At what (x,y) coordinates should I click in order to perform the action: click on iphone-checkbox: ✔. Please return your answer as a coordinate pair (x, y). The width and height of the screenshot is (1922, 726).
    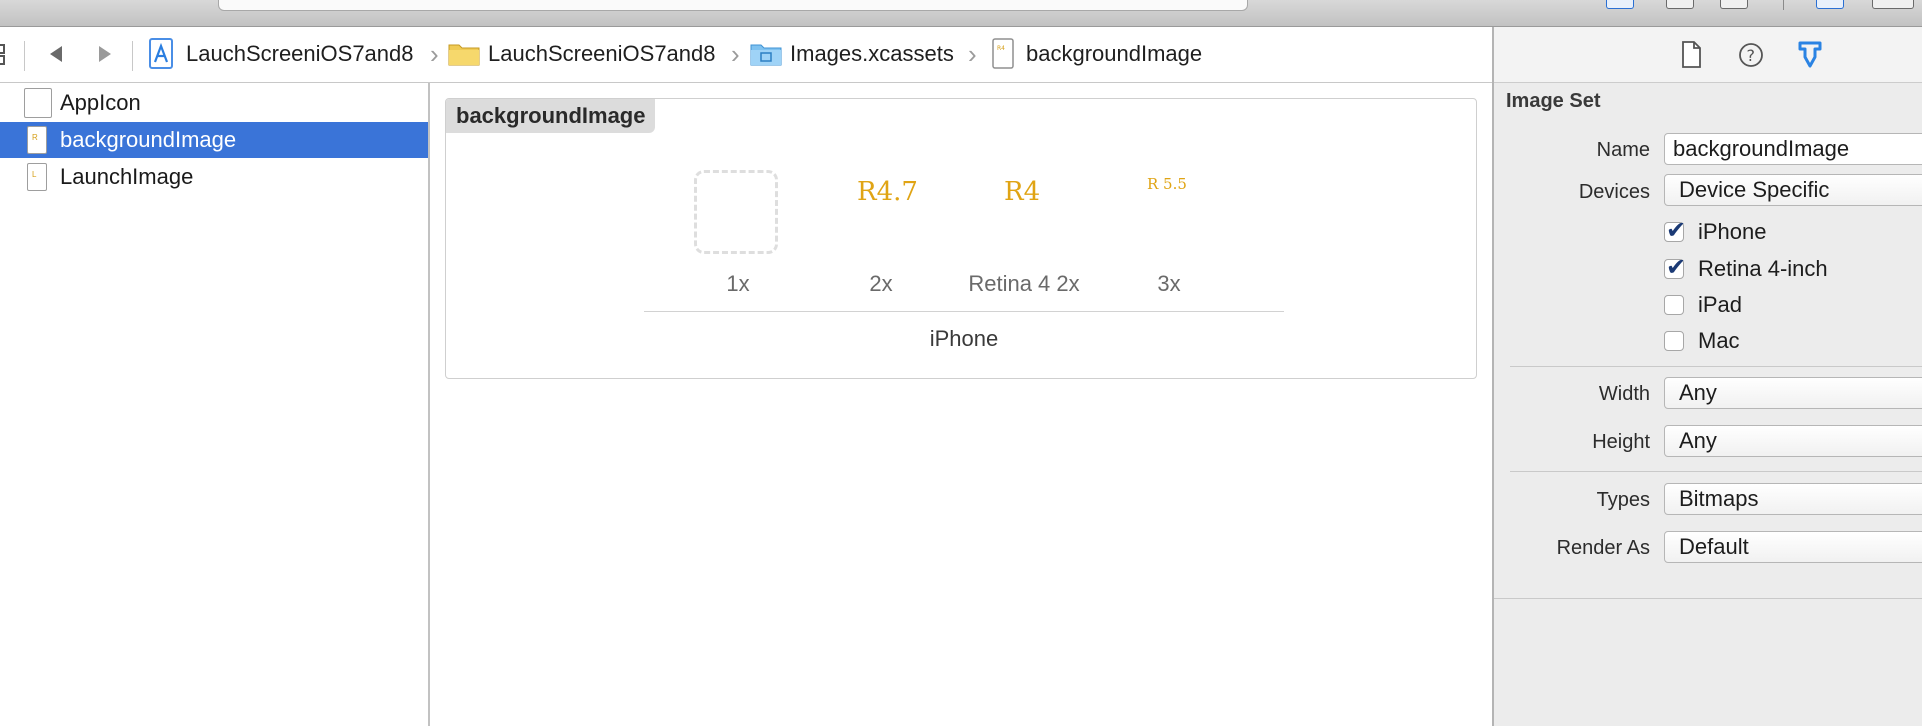
    Looking at the image, I should click on (1675, 230).